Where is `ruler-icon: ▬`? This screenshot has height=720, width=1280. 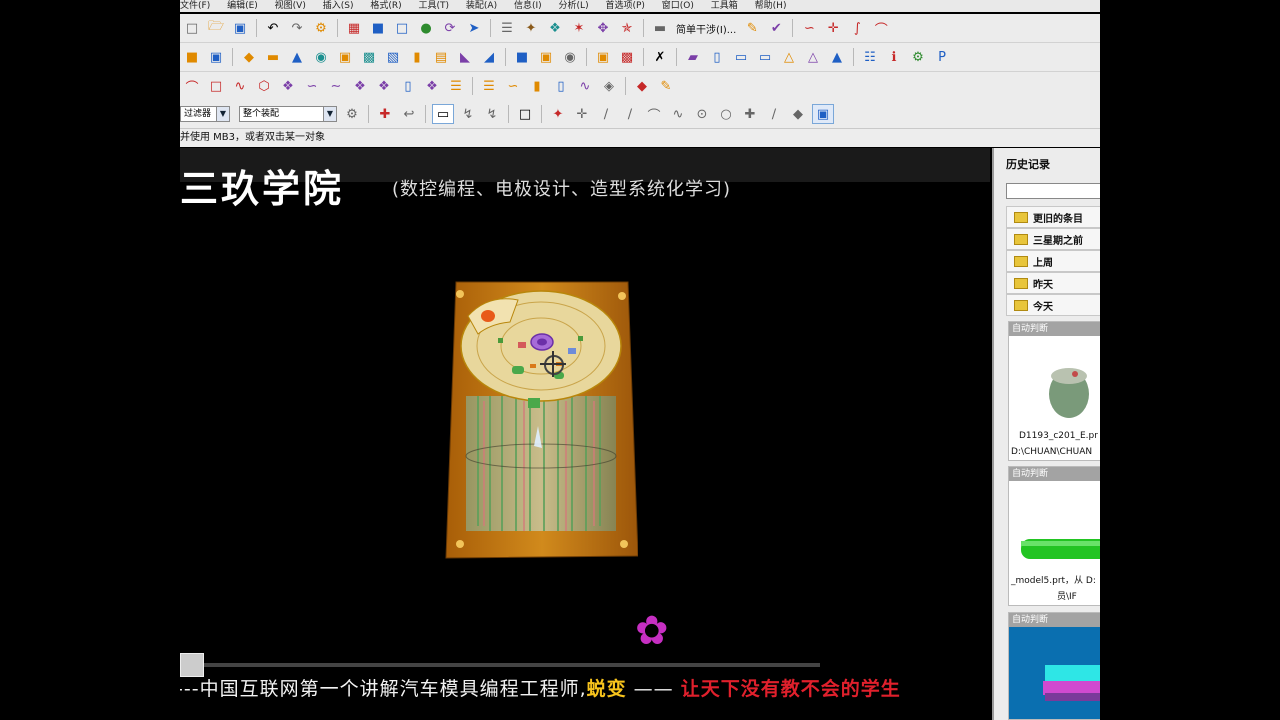 ruler-icon: ▬ is located at coordinates (660, 28).